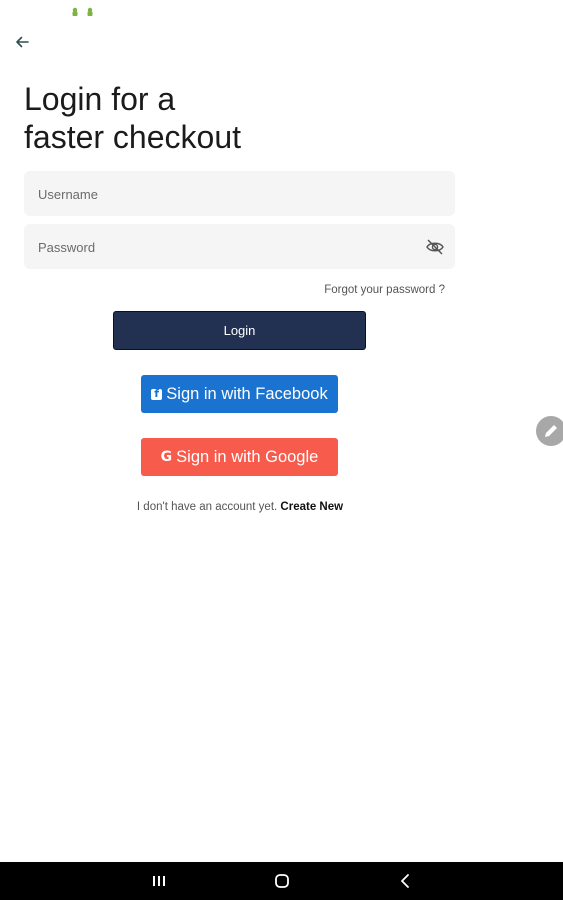  I want to click on arrow-left-icon, so click(22, 42).